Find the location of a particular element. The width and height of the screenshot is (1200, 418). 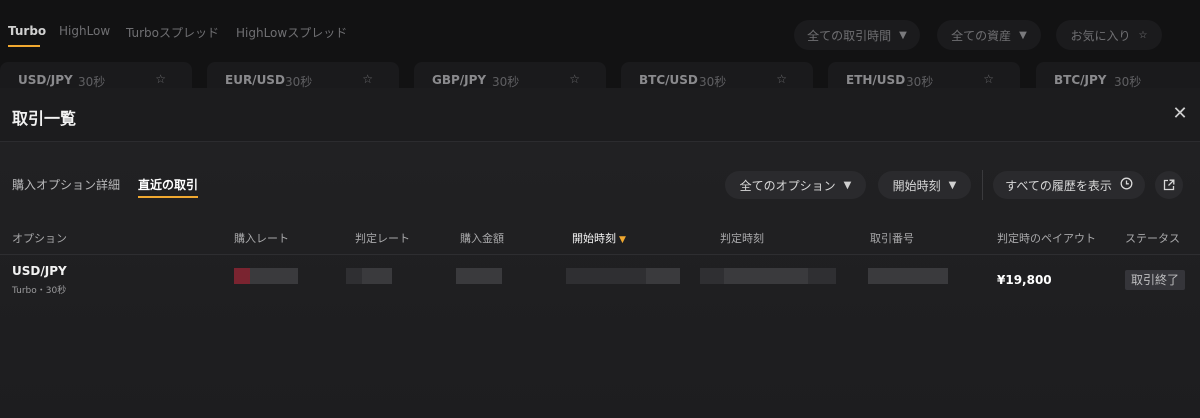

trading-time-filter-label: 全ての取引時間 is located at coordinates (849, 35).